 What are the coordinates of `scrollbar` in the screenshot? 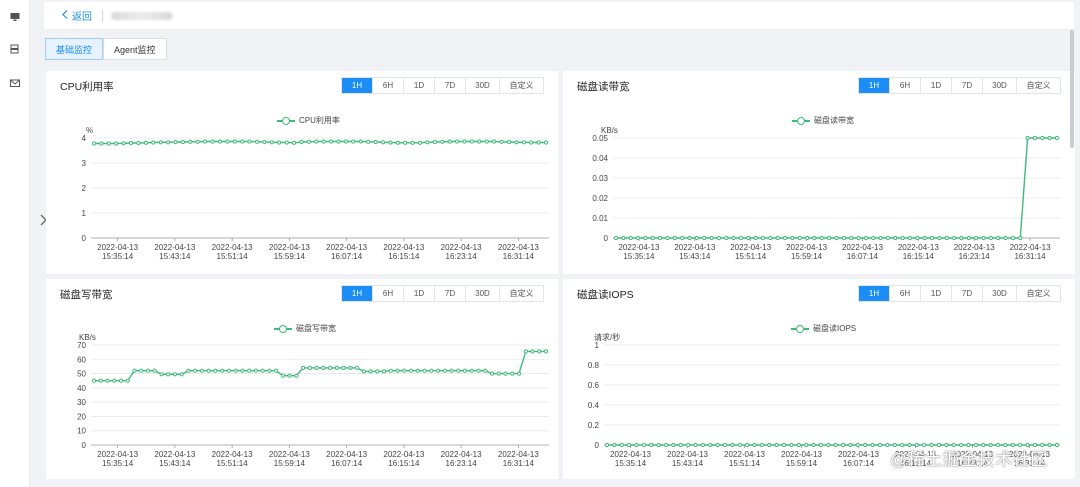 It's located at (1072, 89).